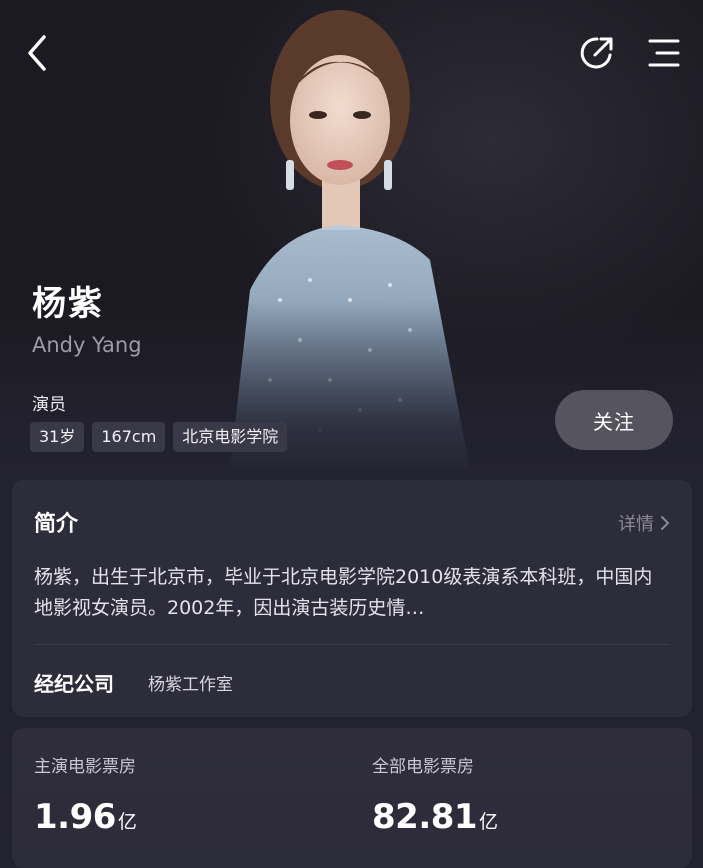 This screenshot has width=703, height=868. Describe the element at coordinates (85, 767) in the screenshot. I see `lead-box-office-label: 主演电影票房` at that location.